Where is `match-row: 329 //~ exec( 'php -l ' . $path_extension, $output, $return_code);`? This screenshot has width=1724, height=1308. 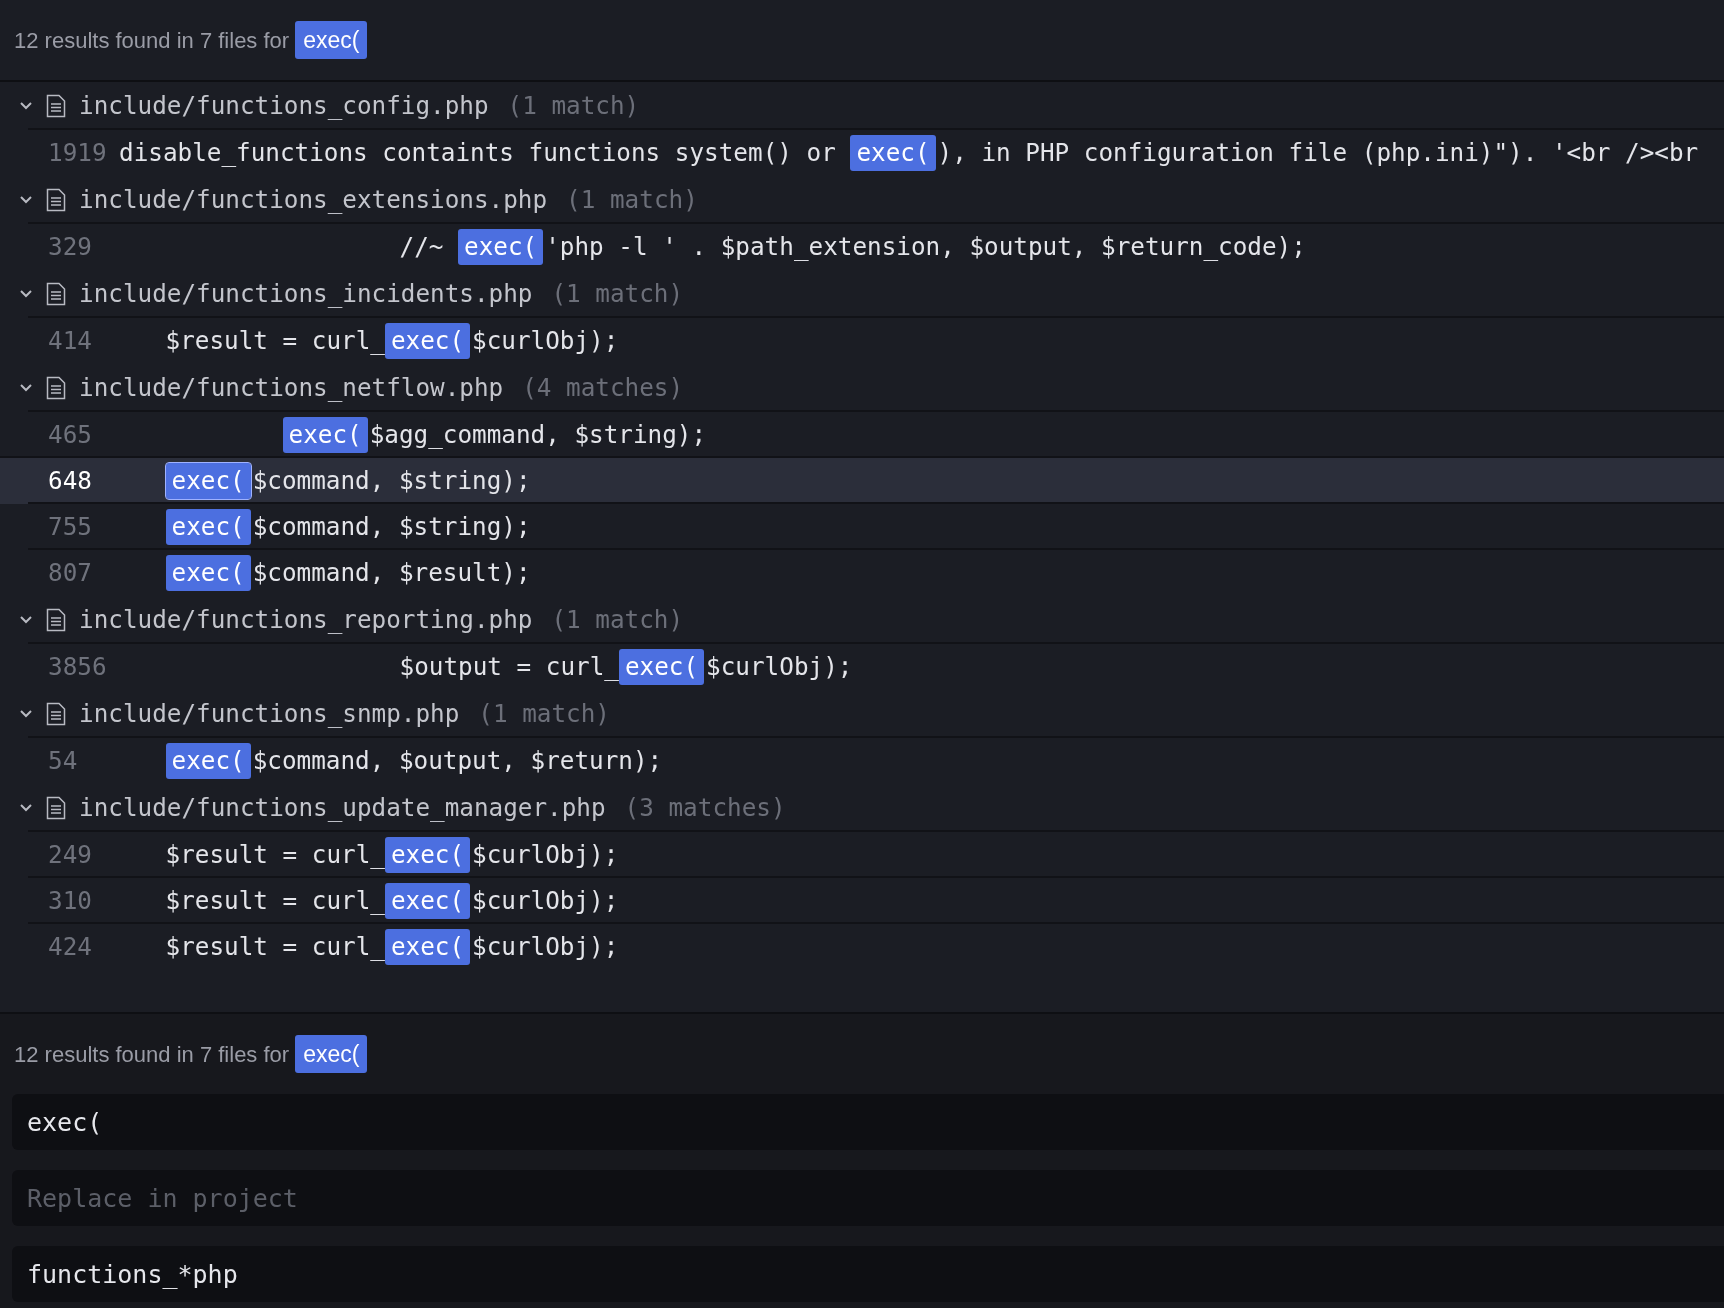 match-row: 329 //~ exec( 'php -l ' . $path_extension, $output, $return_code); is located at coordinates (876, 246).